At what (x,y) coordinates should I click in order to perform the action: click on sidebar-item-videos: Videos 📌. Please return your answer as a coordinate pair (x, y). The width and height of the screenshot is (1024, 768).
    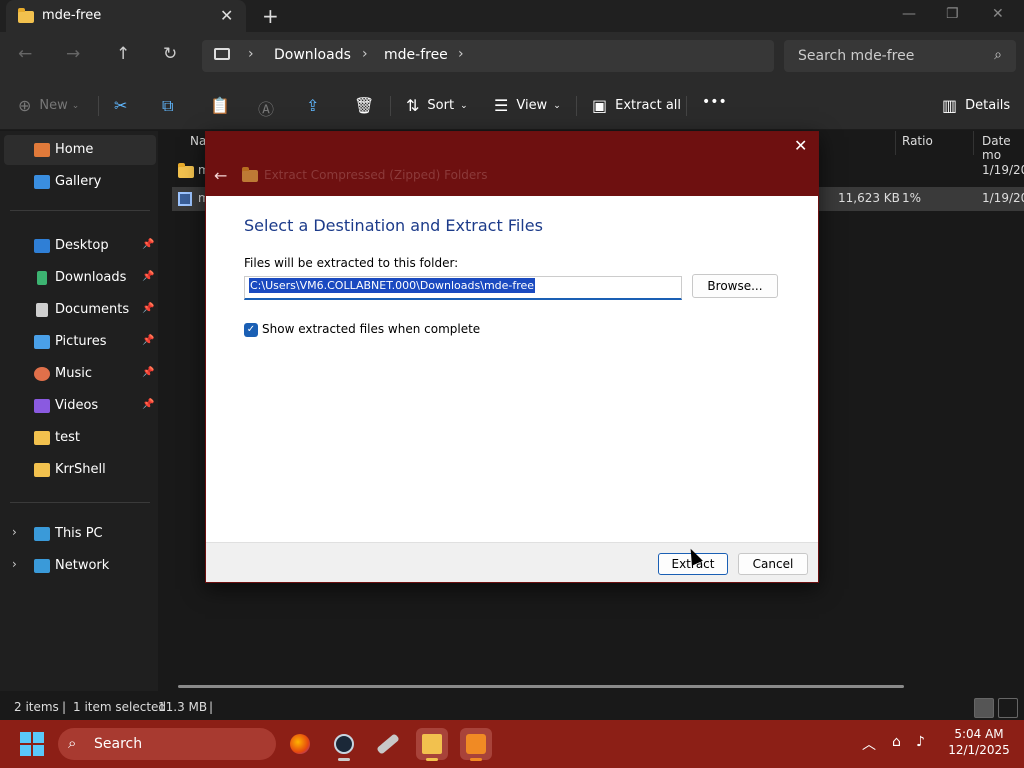
    Looking at the image, I should click on (80, 406).